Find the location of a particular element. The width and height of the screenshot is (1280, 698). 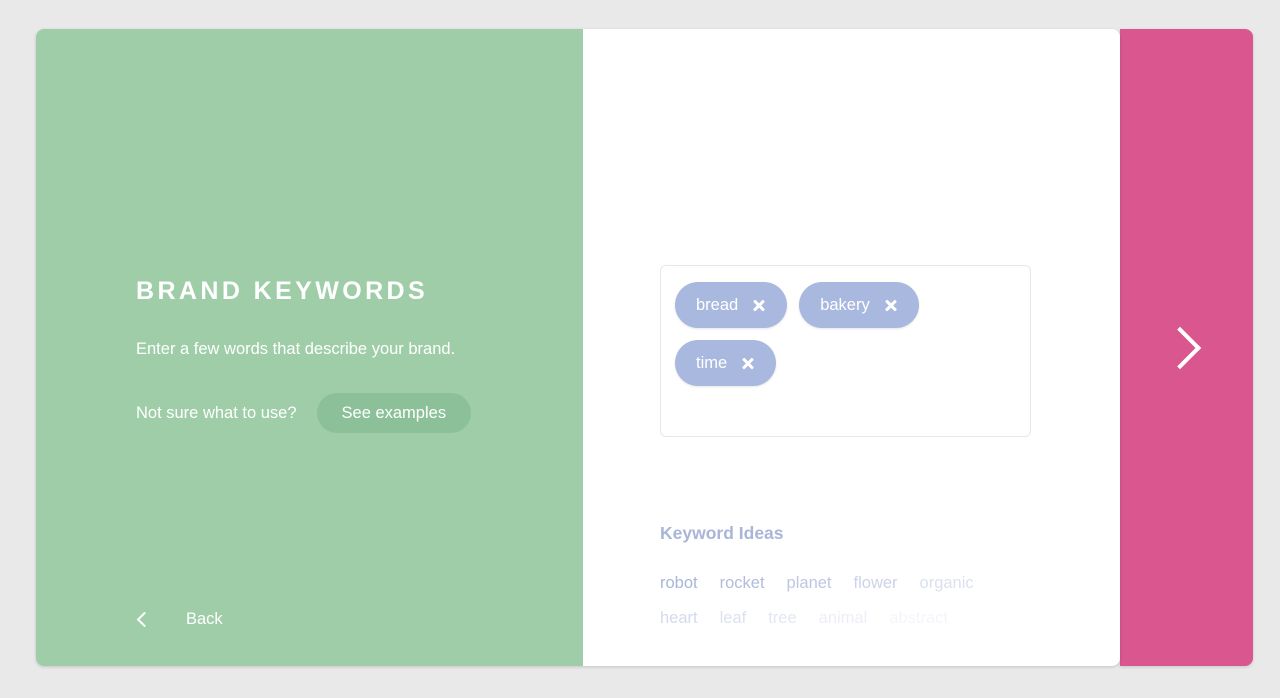

examples-row: Not sure what to use? See examples is located at coordinates (339, 413).